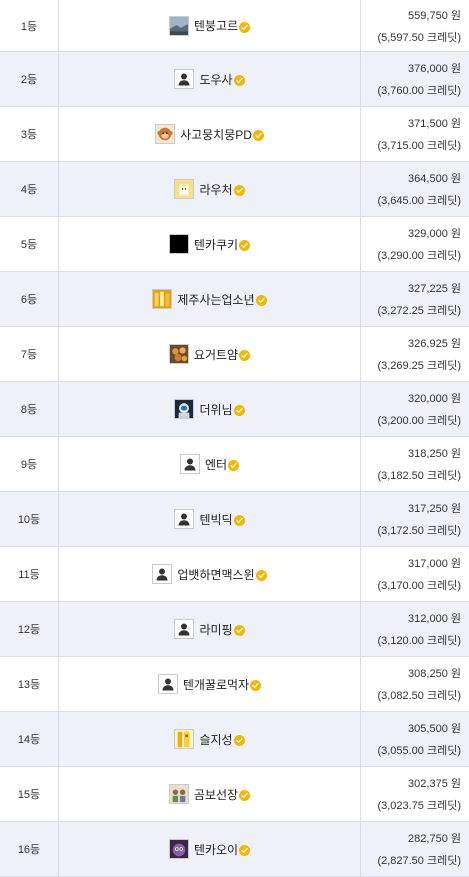  I want to click on amount-credit: (3,760.00 크레딧), so click(419, 91).